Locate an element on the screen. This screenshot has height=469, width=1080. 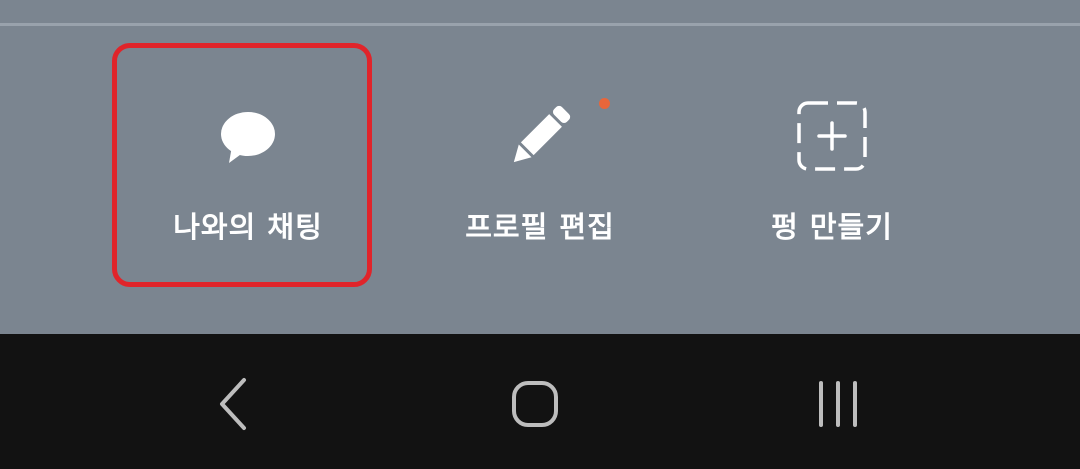
recents-icon is located at coordinates (838, 404).